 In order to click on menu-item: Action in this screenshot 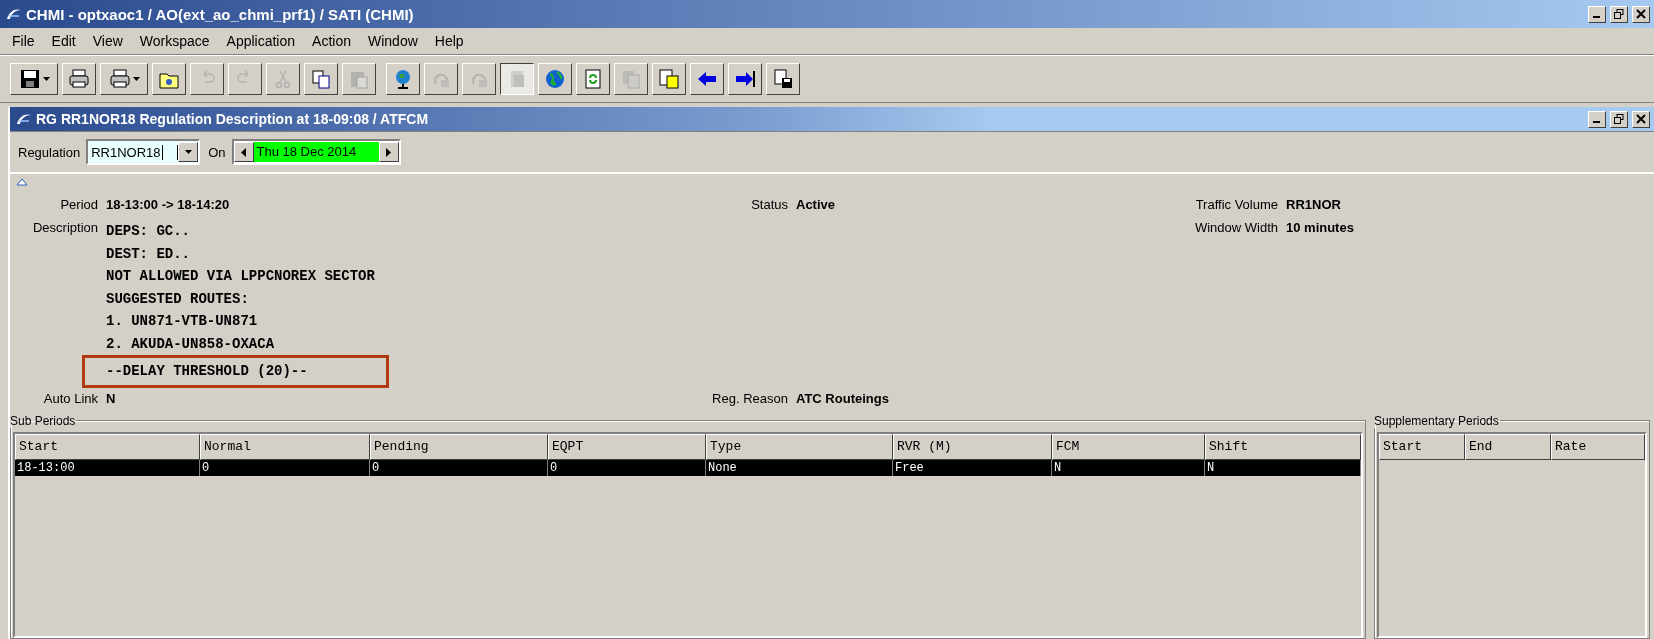, I will do `click(332, 41)`.